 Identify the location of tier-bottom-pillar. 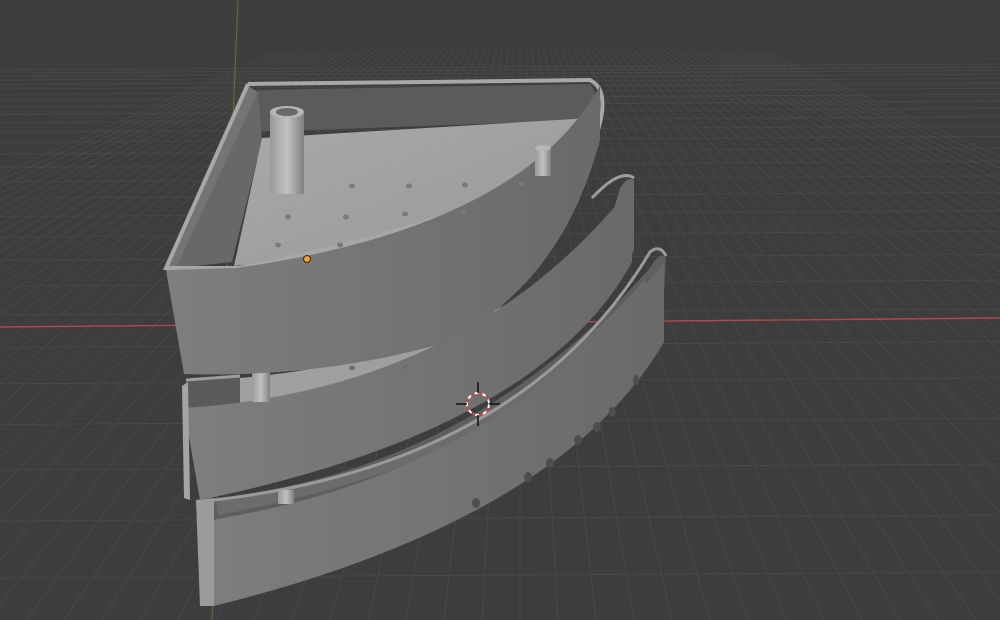
(286, 497).